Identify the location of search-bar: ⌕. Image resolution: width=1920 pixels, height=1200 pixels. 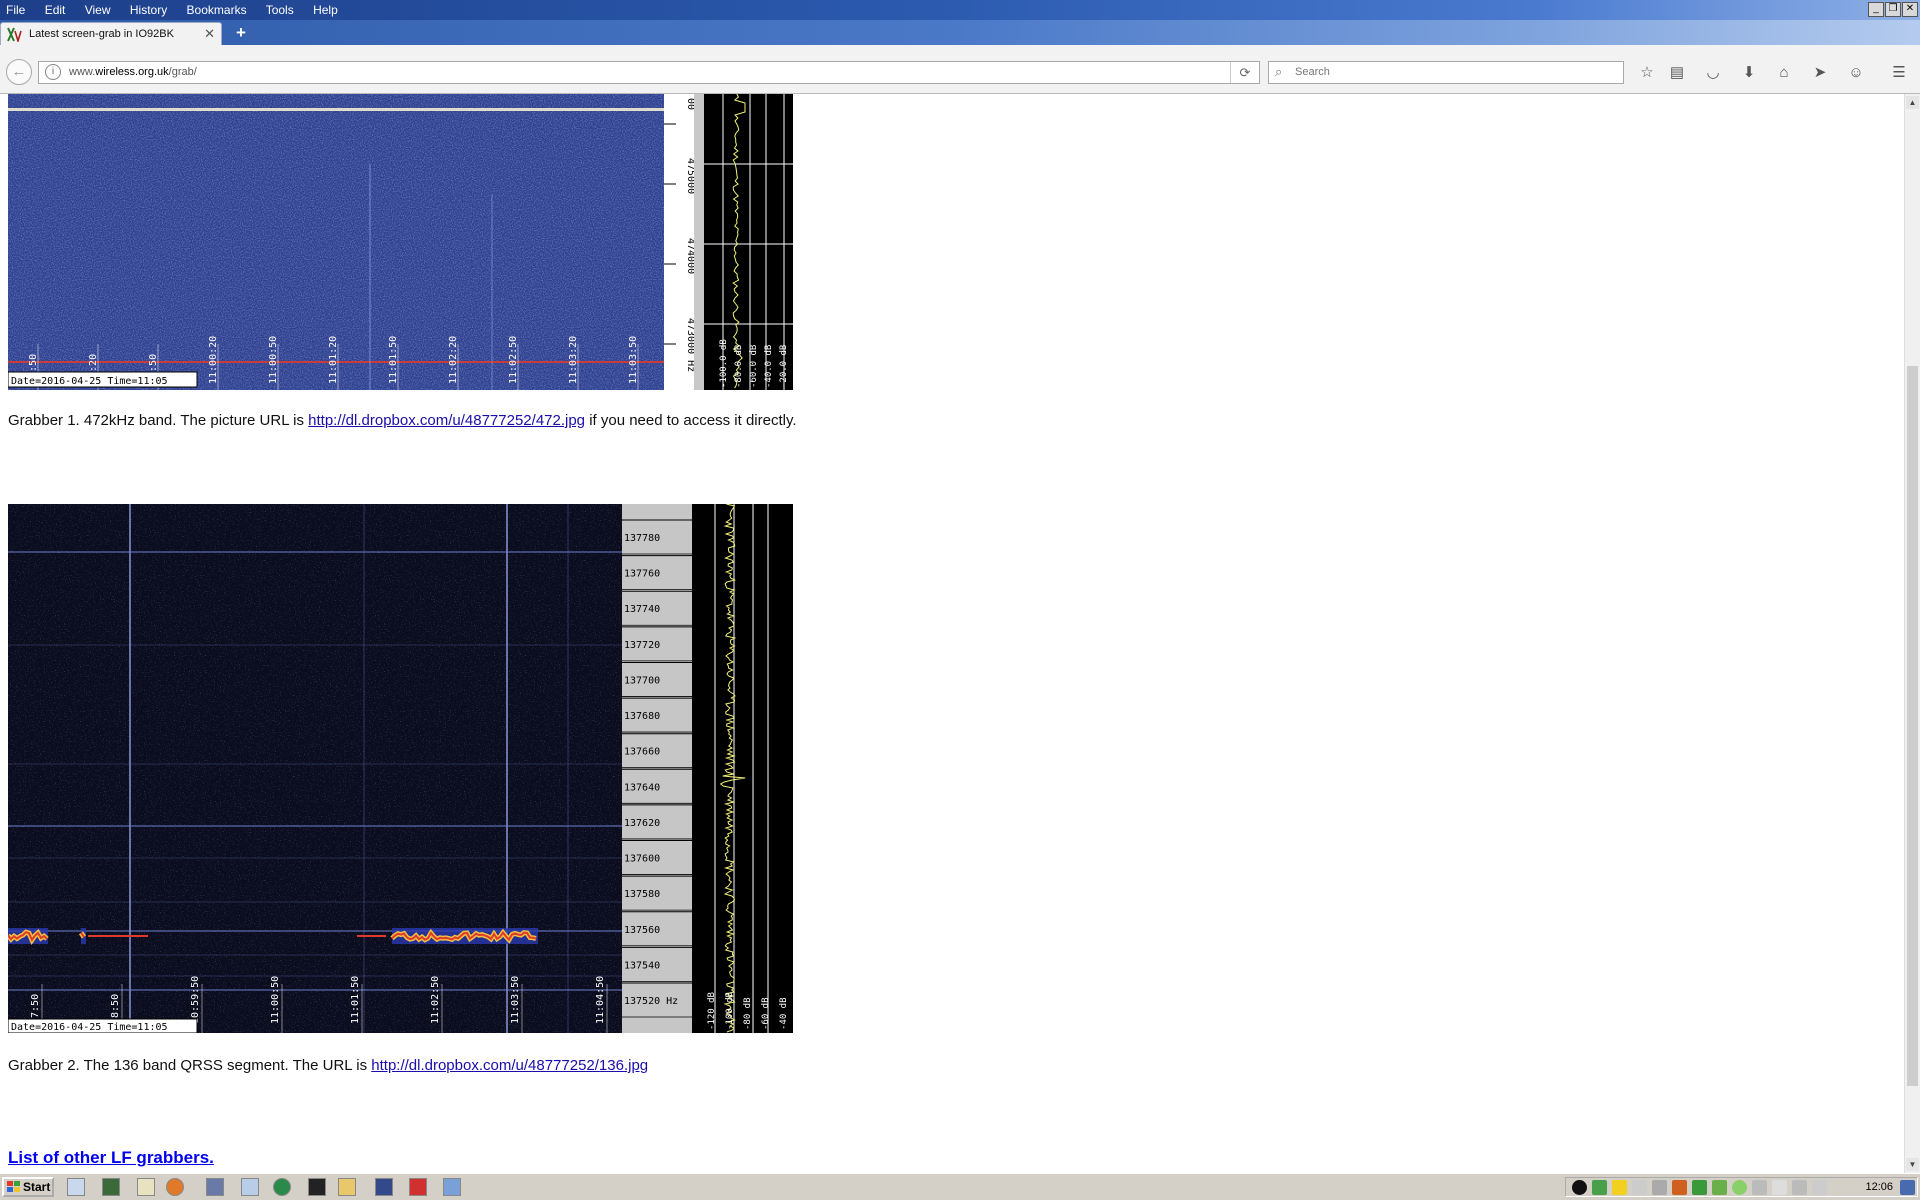
(1446, 72).